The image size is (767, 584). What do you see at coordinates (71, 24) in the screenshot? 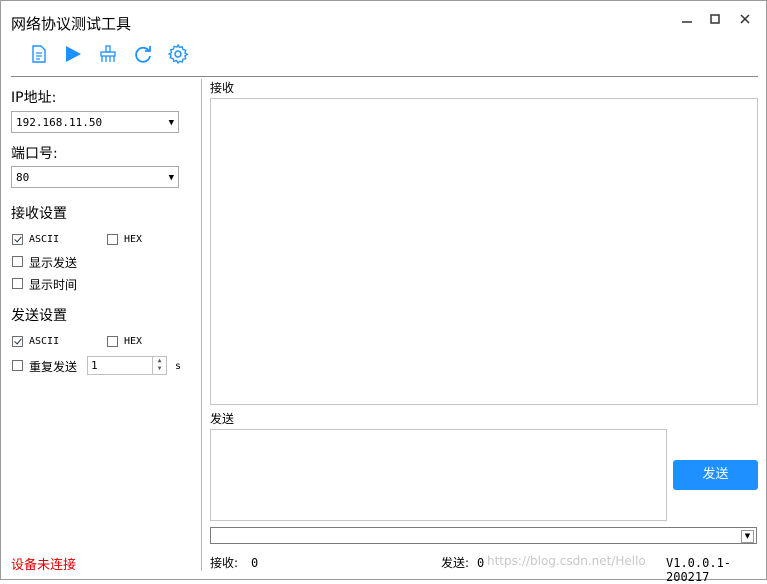
I see `window-title: 网络协议测试工具` at bounding box center [71, 24].